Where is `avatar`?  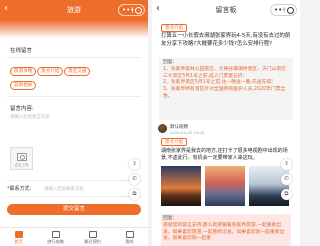 avatar is located at coordinates (162, 128).